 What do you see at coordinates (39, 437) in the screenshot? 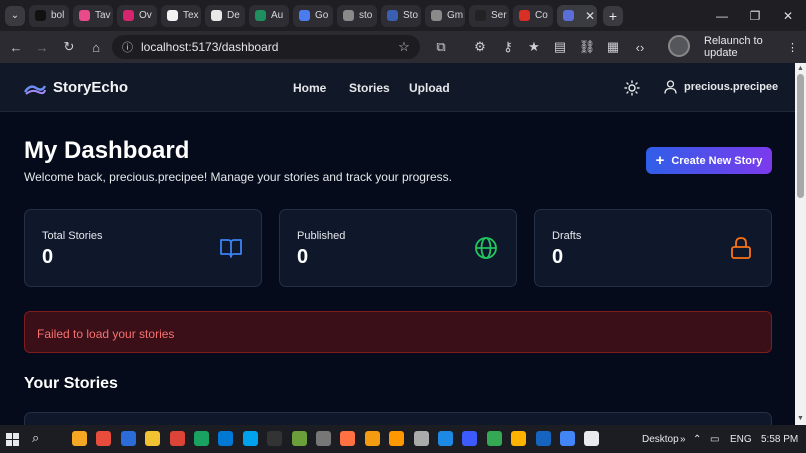
I see `search-icon: ⌕` at bounding box center [39, 437].